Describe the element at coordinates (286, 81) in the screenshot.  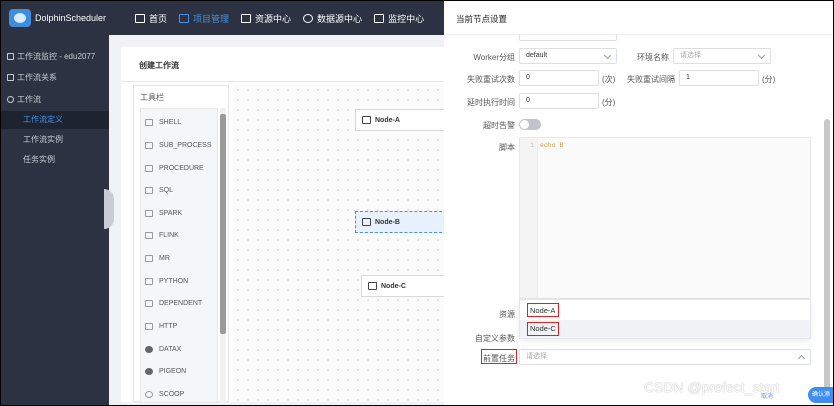
I see `divider` at that location.